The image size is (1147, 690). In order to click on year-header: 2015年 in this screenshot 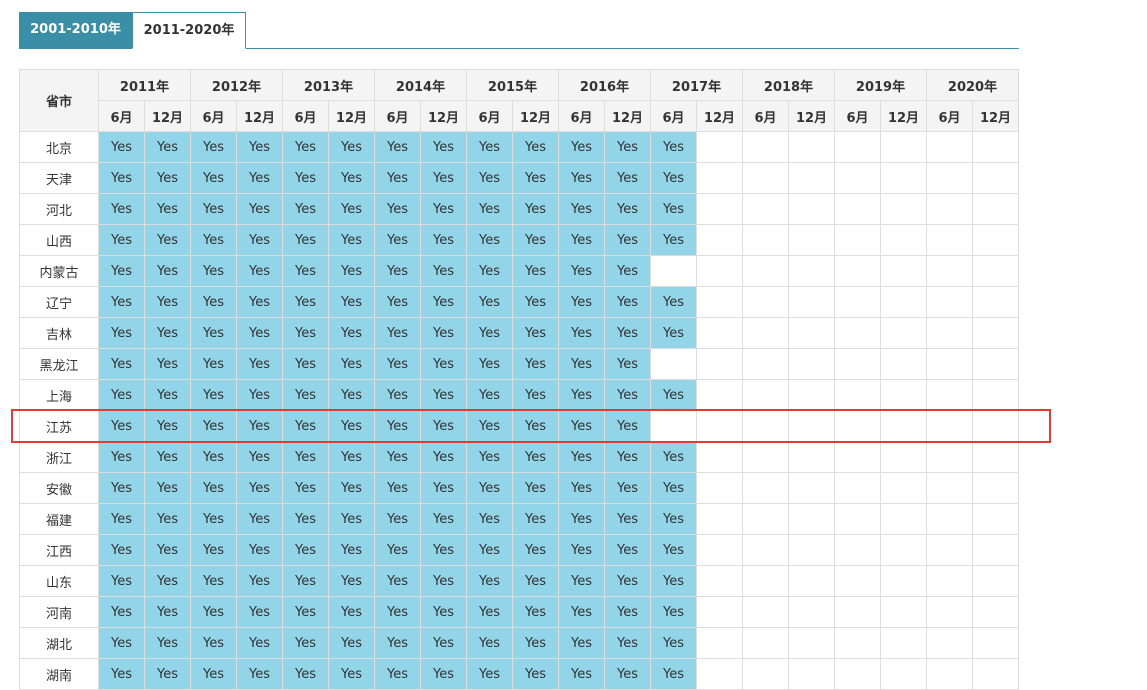, I will do `click(512, 85)`.